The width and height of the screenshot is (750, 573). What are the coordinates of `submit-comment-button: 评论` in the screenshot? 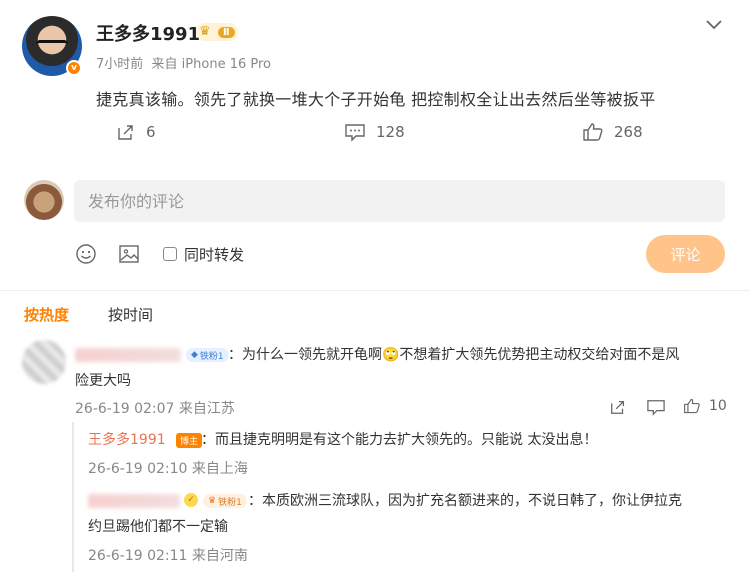 It's located at (685, 254).